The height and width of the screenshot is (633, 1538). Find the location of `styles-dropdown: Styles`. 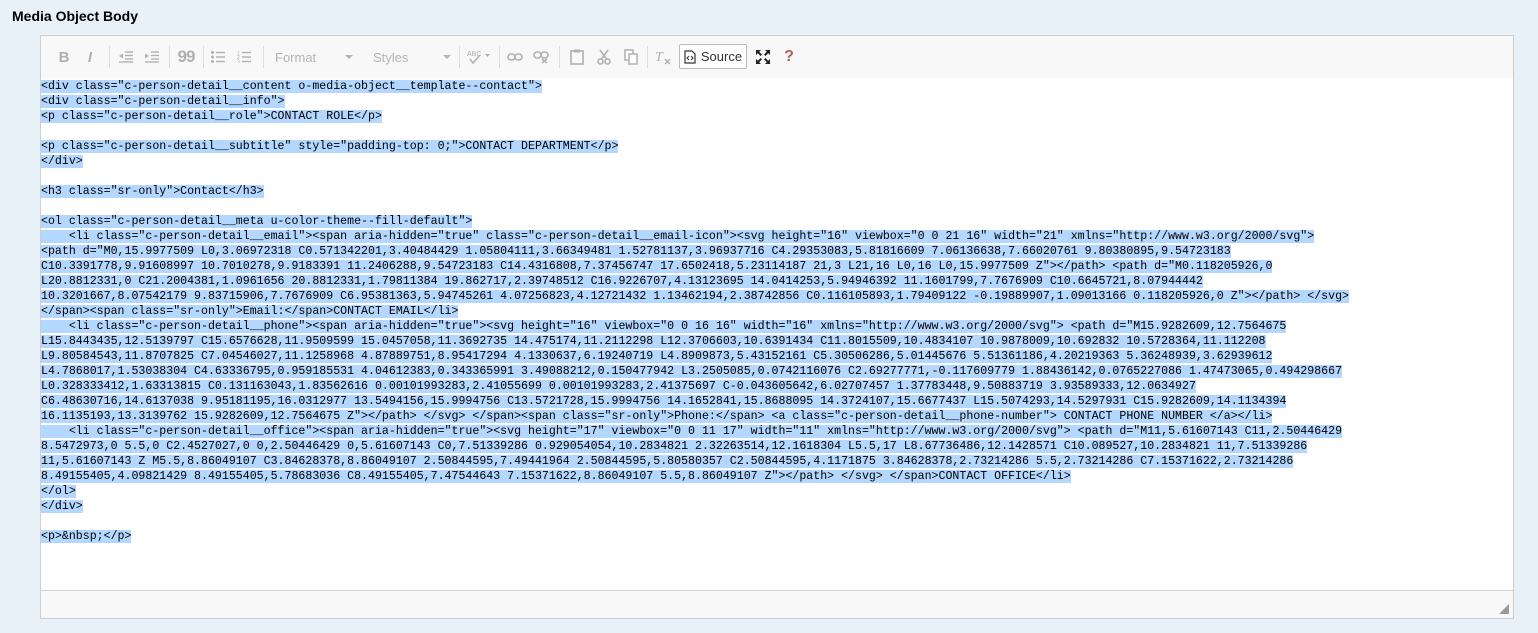

styles-dropdown: Styles is located at coordinates (412, 57).